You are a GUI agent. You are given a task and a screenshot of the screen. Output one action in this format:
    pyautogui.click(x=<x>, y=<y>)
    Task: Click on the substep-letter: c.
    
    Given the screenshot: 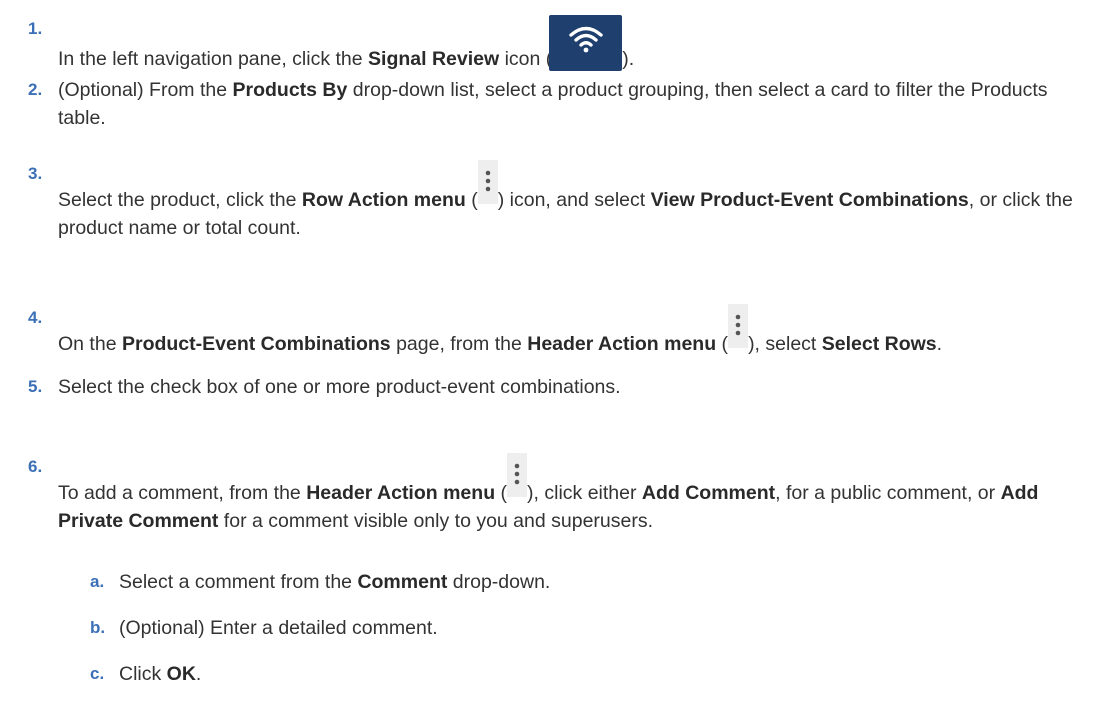 What is the action you would take?
    pyautogui.click(x=97, y=673)
    